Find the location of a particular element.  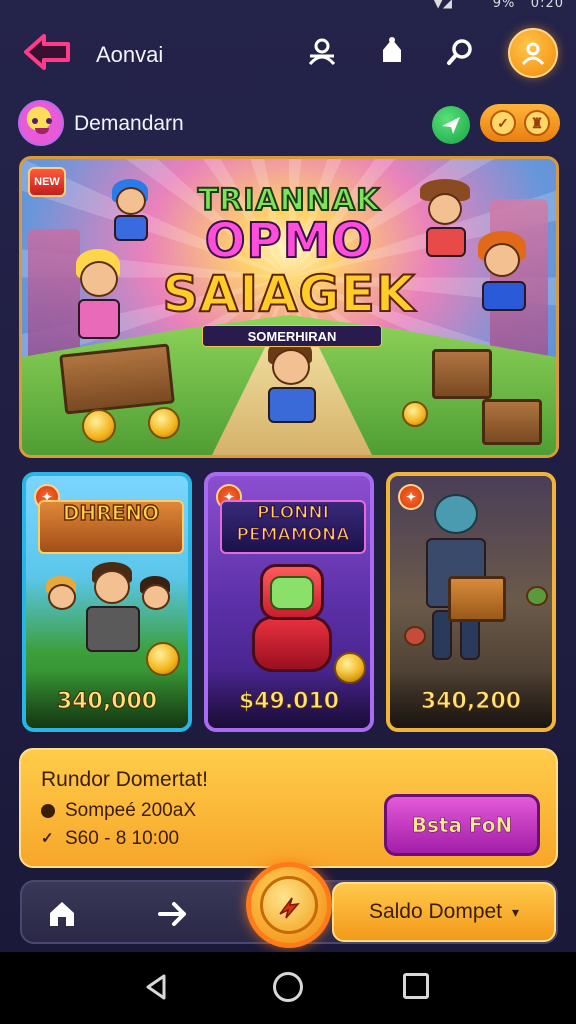

game-card: ✦ PLONNI PEMAMONA $49.010 is located at coordinates (289, 602).